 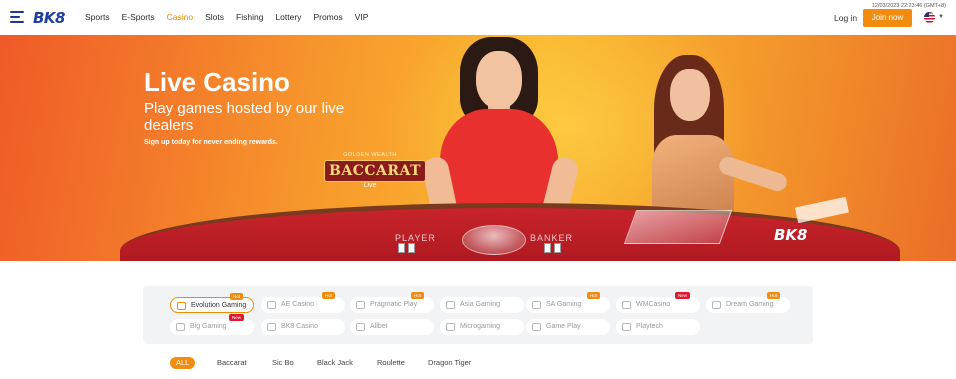 What do you see at coordinates (370, 155) in the screenshot?
I see `game-logo-top: GOLDEN WEALTH` at bounding box center [370, 155].